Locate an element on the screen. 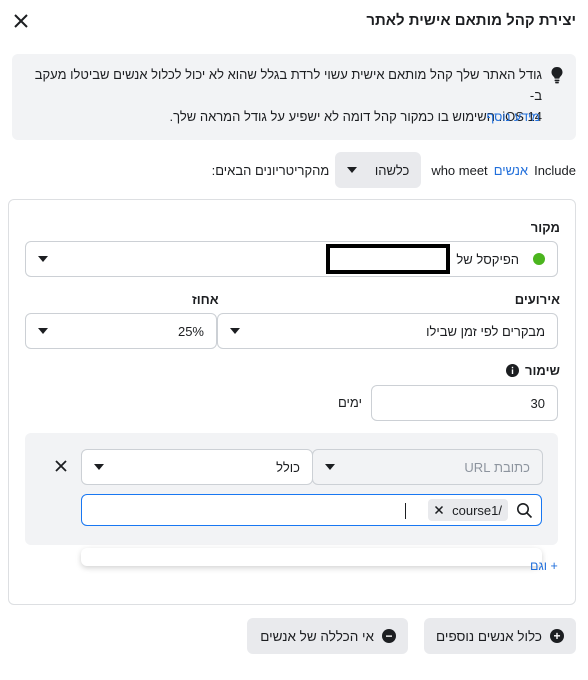 Image resolution: width=588 pixels, height=680 pixels. criteria-text: מהקריטריונים הבאים: is located at coordinates (270, 170).